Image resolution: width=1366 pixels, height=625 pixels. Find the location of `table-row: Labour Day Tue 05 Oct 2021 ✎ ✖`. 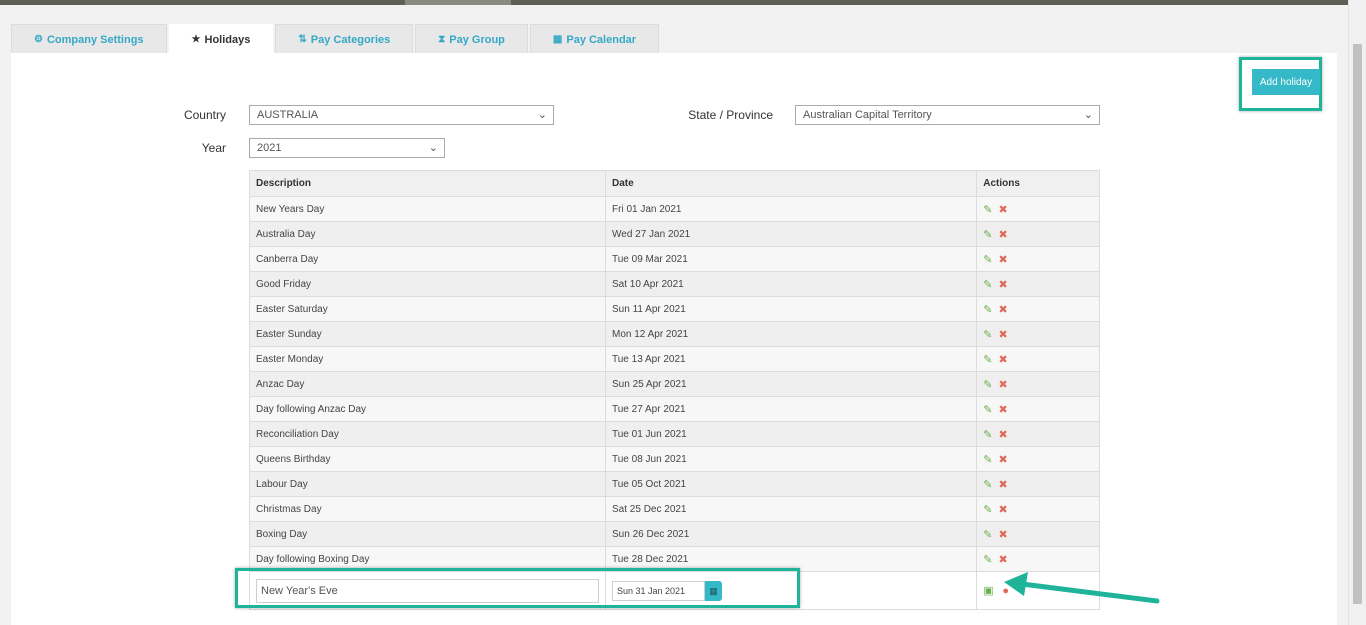

table-row: Labour Day Tue 05 Oct 2021 ✎ ✖ is located at coordinates (674, 484).